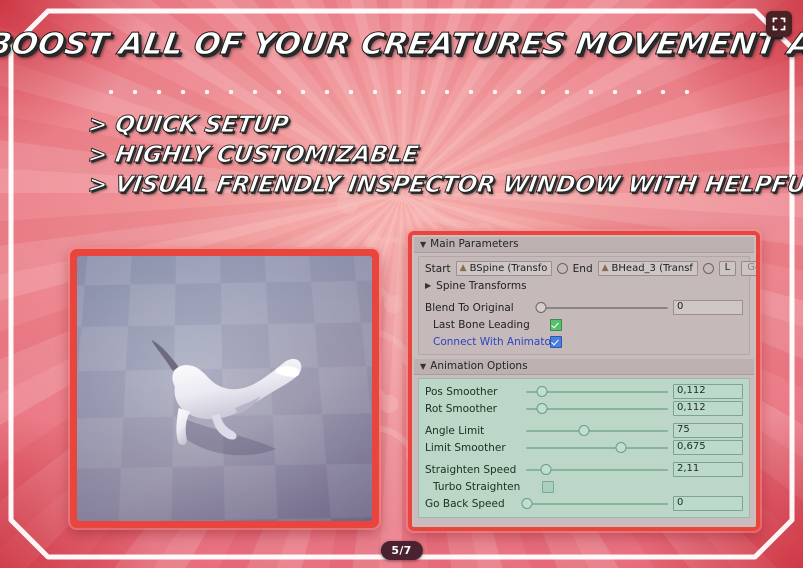 The height and width of the screenshot is (568, 803). I want to click on dotted-divider, so click(408, 92).